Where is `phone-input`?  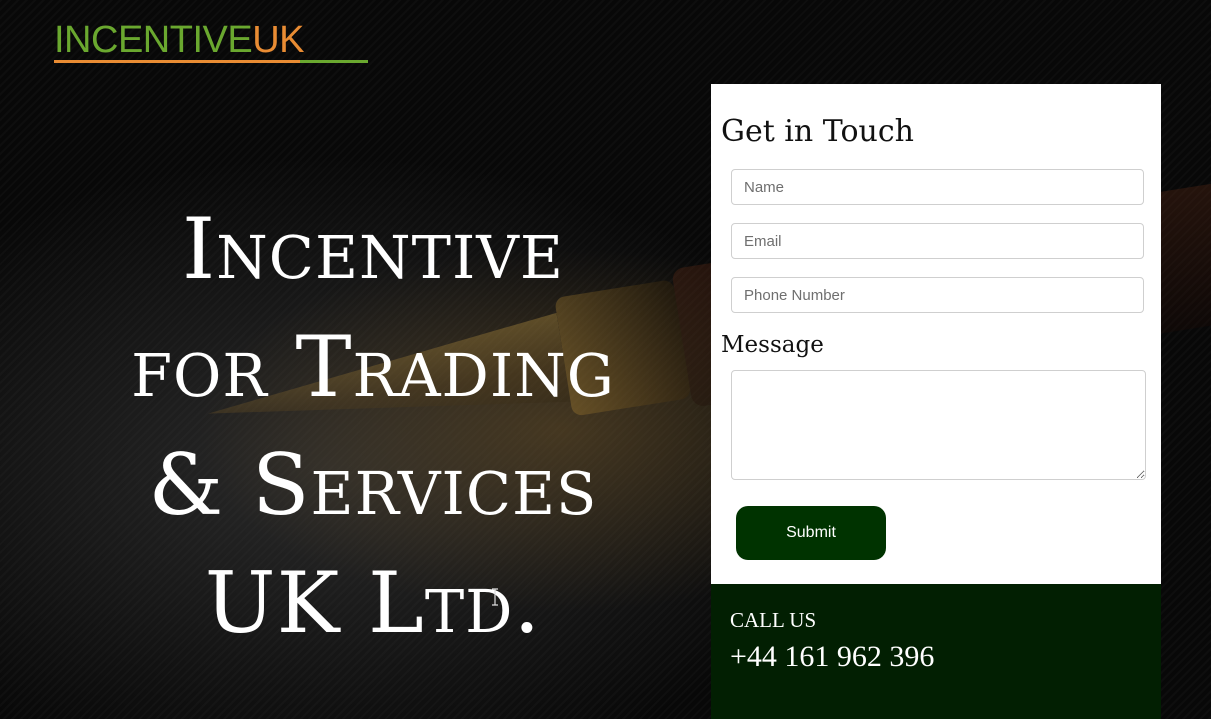 phone-input is located at coordinates (937, 295).